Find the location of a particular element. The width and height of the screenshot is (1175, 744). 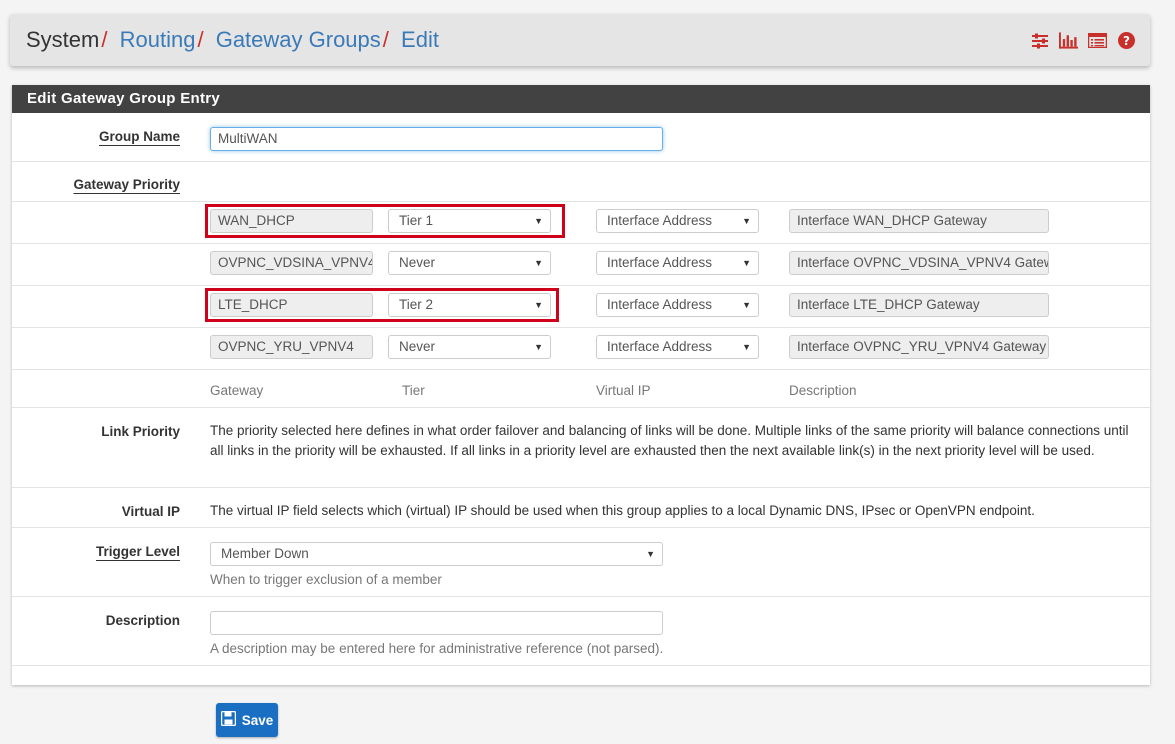

trigger-level-label: Trigger Level is located at coordinates (137, 551).